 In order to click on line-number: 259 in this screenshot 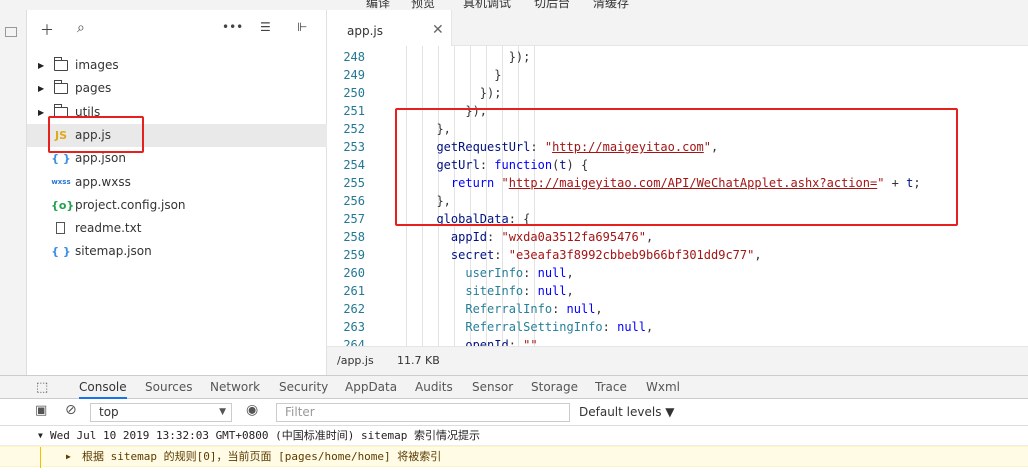, I will do `click(354, 255)`.